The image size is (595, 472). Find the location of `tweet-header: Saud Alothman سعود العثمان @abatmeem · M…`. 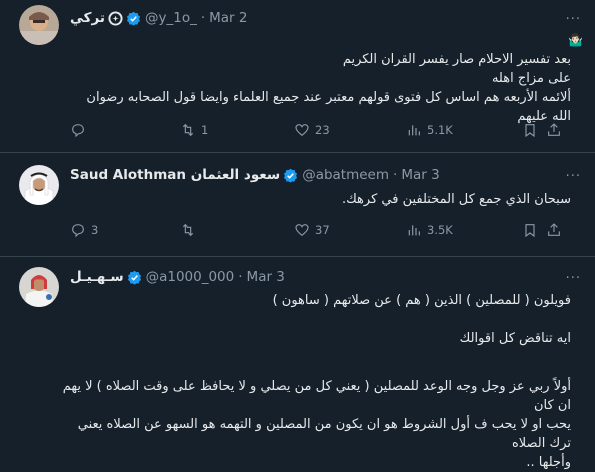

tweet-header: Saud Alothman سعود العثمان @abatmeem · M… is located at coordinates (255, 175).